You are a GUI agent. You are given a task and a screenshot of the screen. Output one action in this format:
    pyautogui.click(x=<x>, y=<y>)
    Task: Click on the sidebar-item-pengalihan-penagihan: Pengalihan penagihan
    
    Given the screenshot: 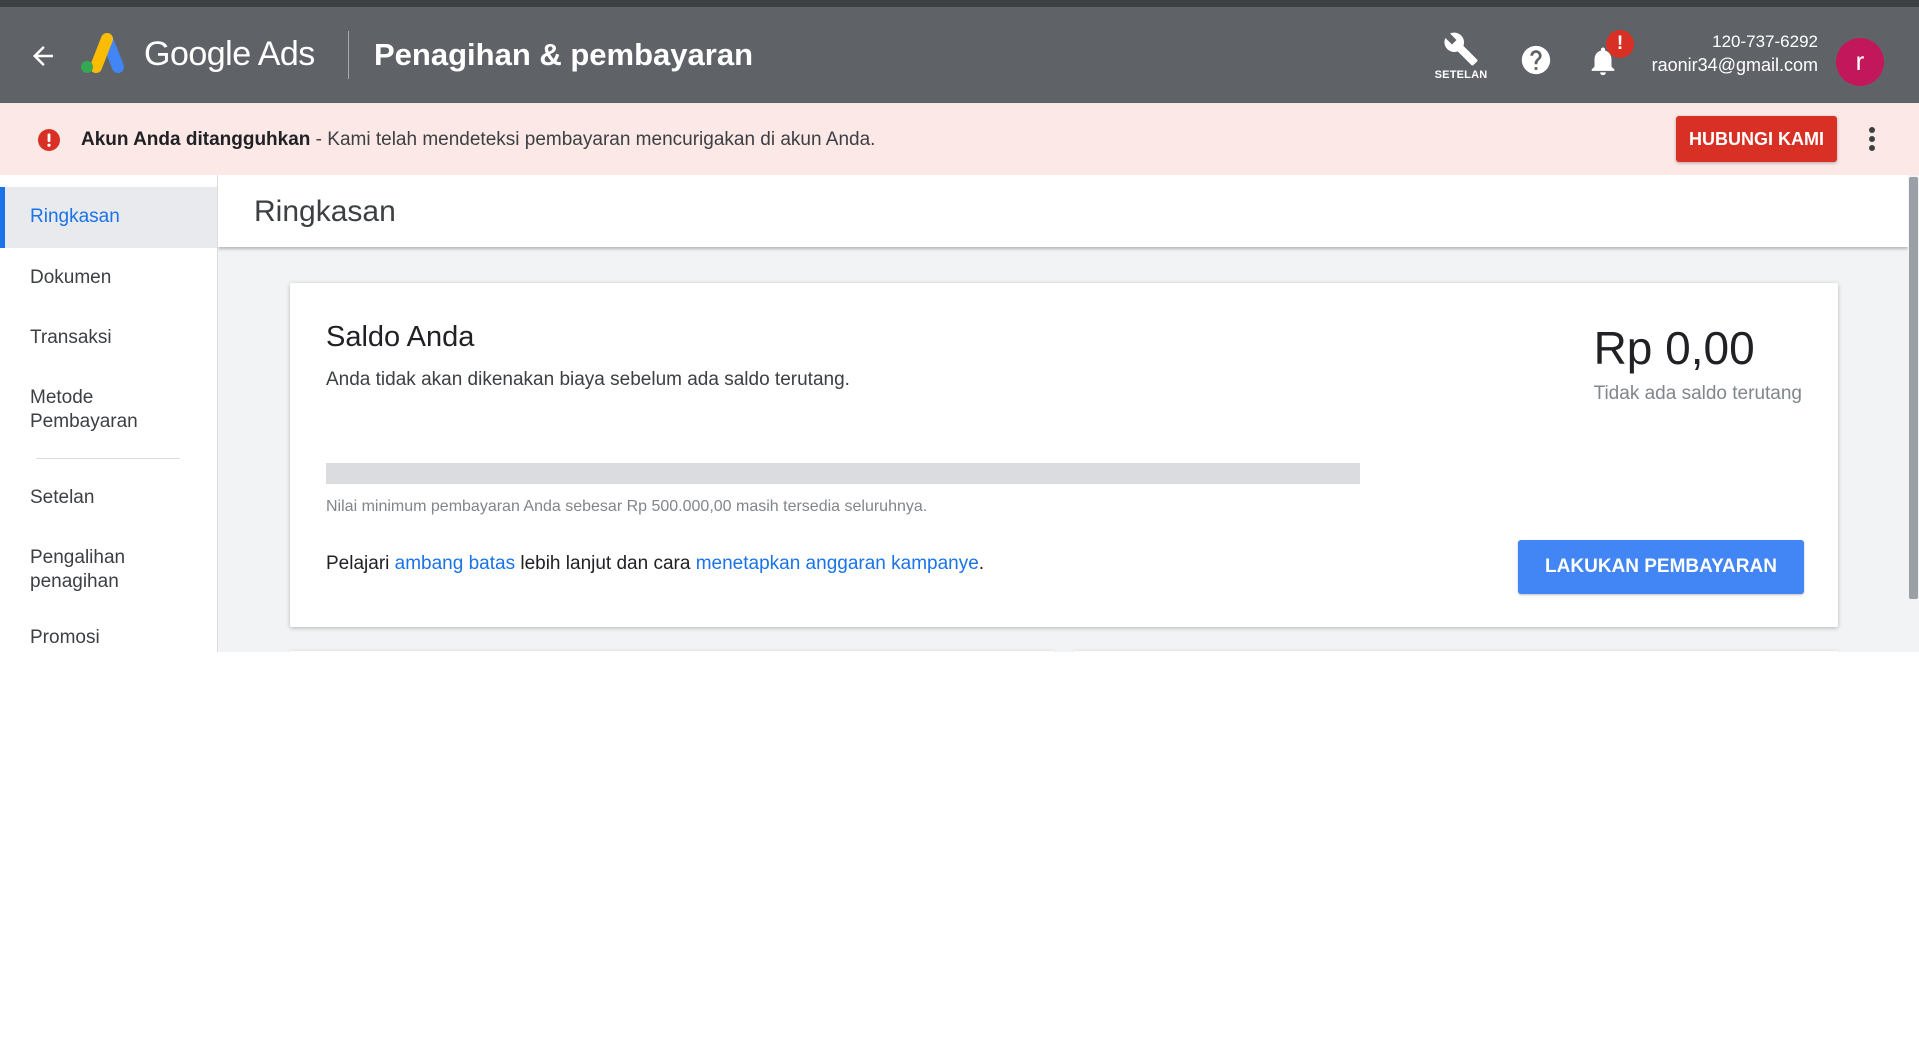 What is the action you would take?
    pyautogui.click(x=108, y=568)
    